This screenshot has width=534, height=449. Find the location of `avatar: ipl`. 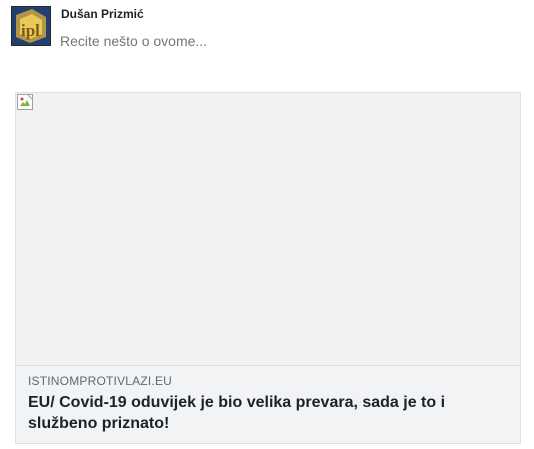

avatar: ipl is located at coordinates (31, 26).